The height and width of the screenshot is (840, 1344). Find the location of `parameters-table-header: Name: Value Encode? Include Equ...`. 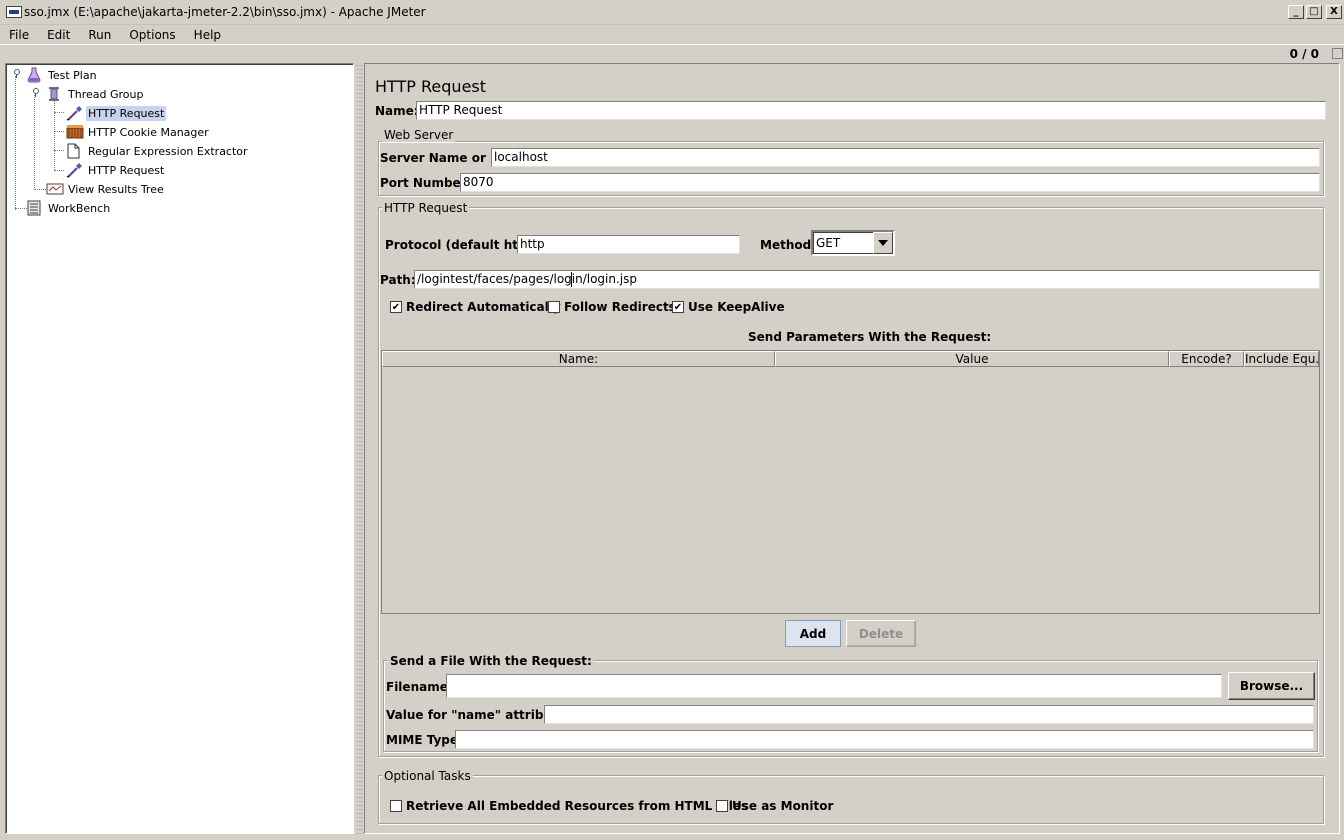

parameters-table-header: Name: Value Encode? Include Equ... is located at coordinates (850, 359).